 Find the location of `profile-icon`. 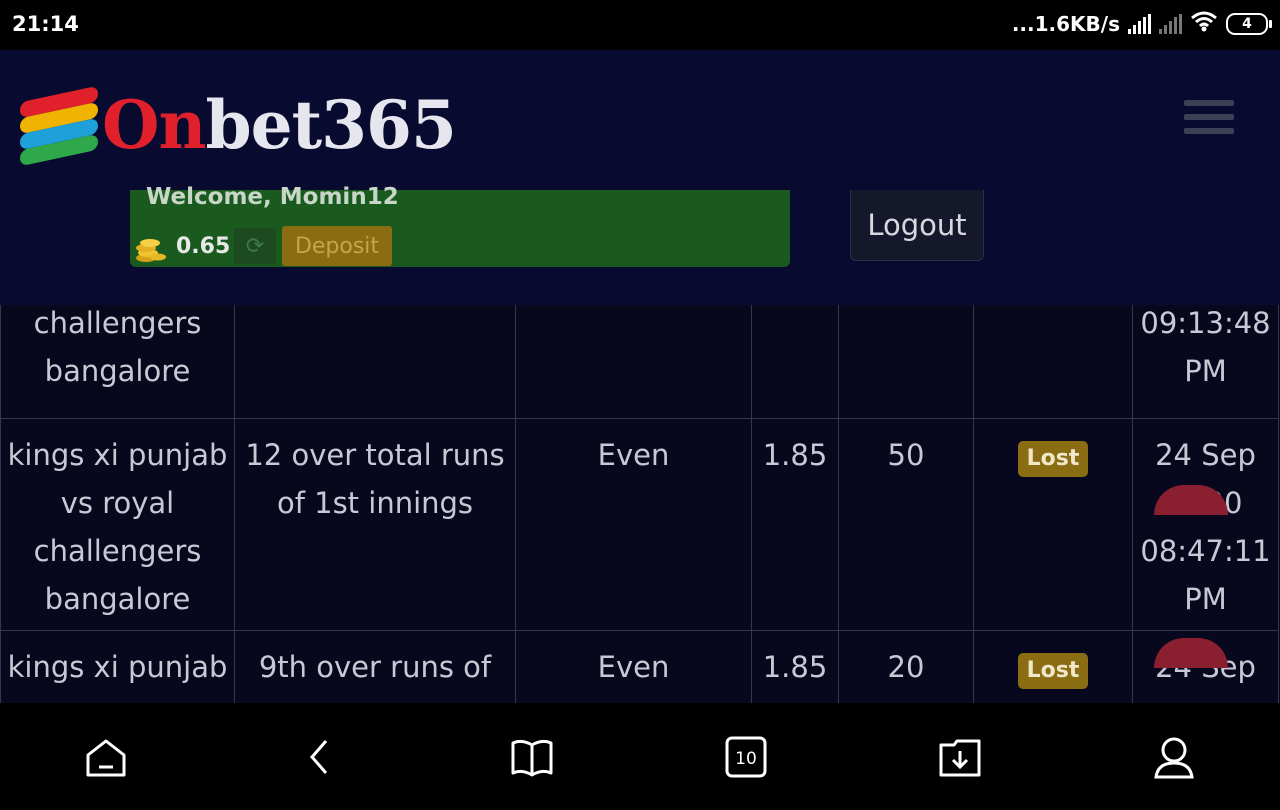

profile-icon is located at coordinates (1174, 757).